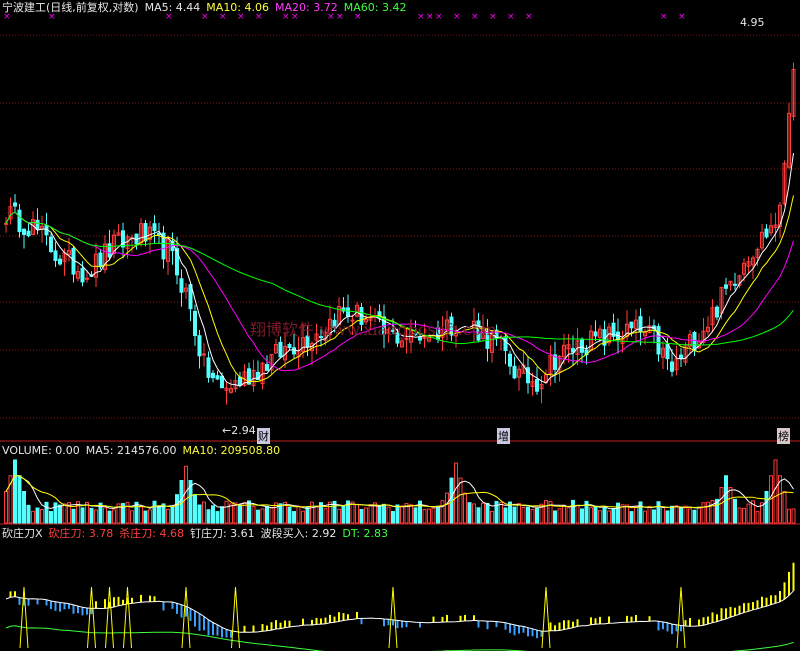  Describe the element at coordinates (503, 436) in the screenshot. I see `event-marker-increase: 增` at that location.